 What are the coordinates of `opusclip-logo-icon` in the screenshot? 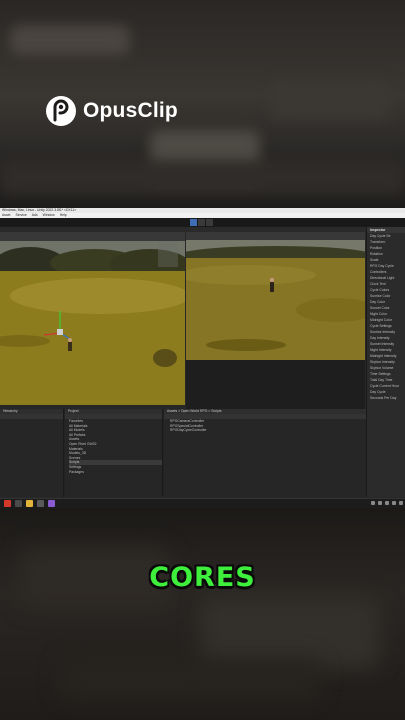 It's located at (61, 111).